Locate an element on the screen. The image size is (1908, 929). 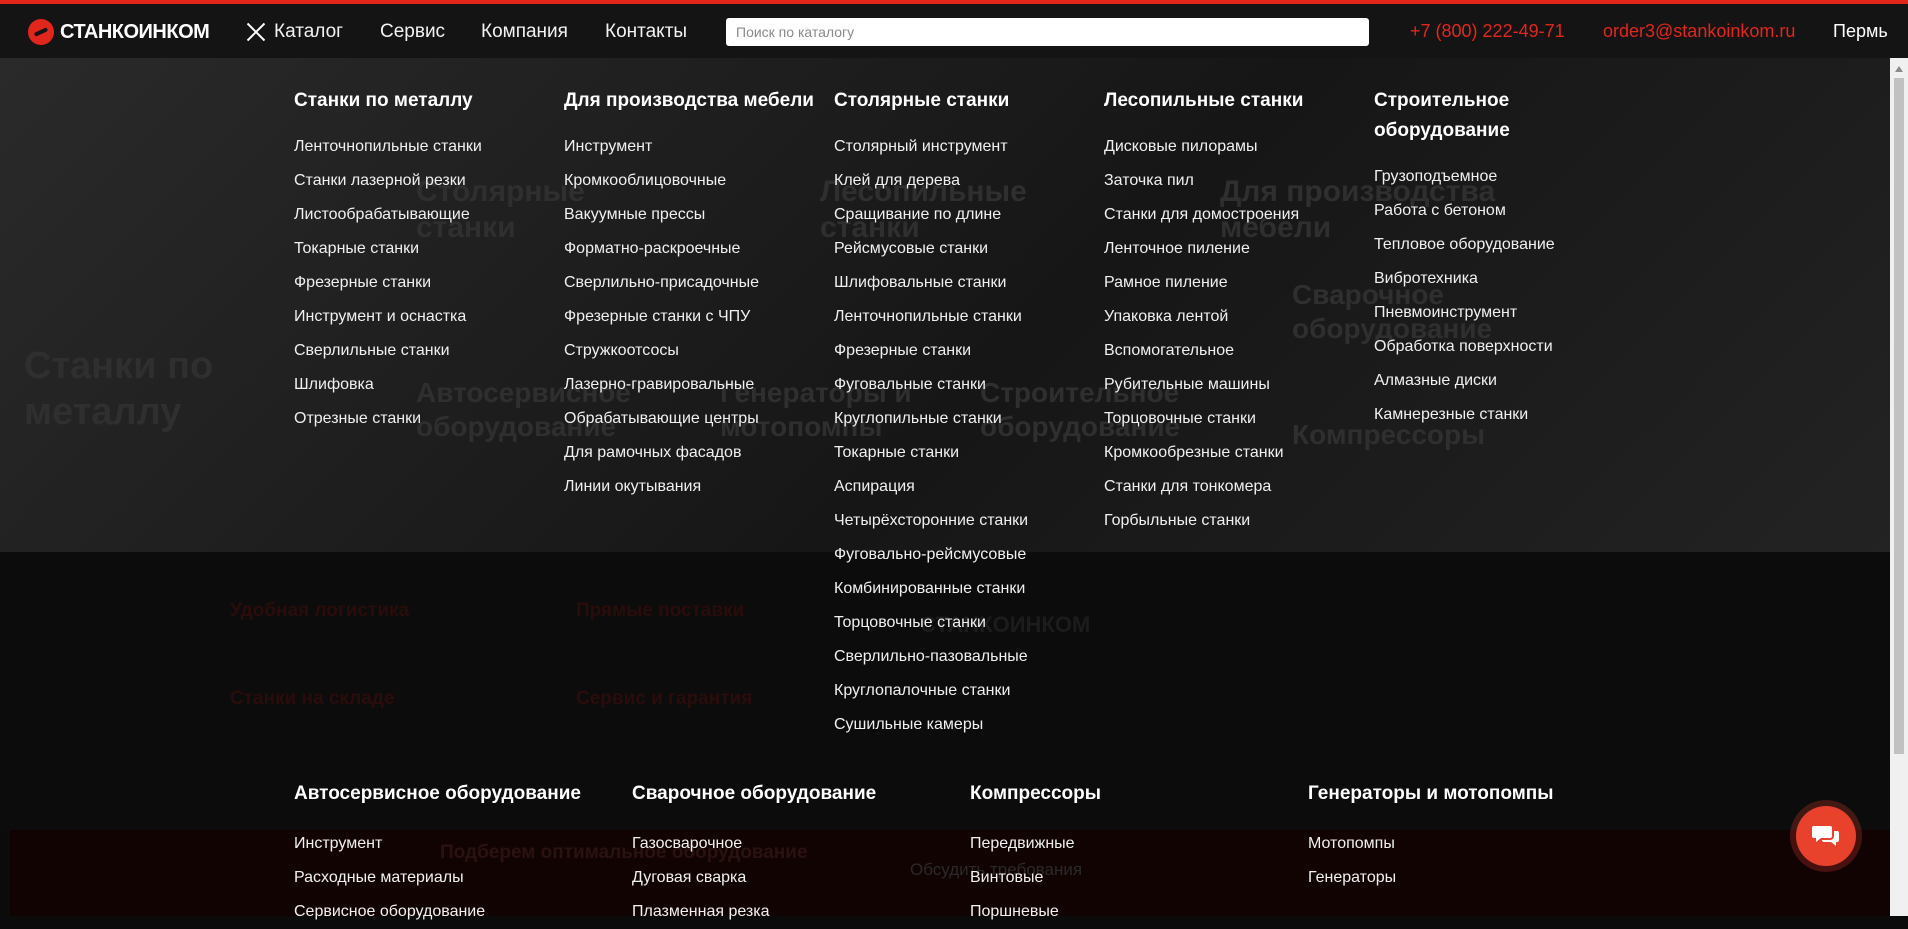
menu-link: Сверлильно-присадочные is located at coordinates (689, 283).